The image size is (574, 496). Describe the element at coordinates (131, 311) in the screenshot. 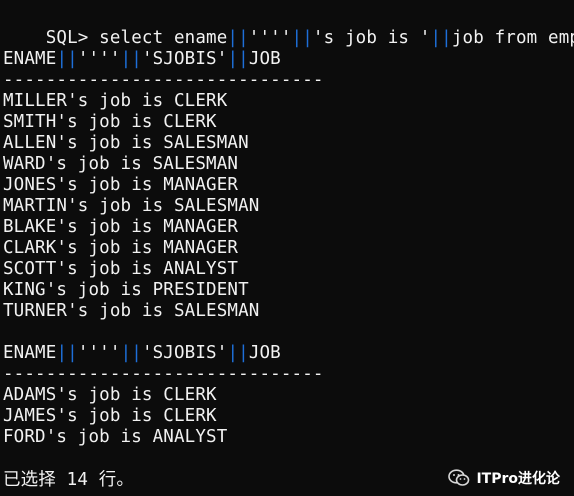

I see `result-row: TURNER's job is SALESMAN` at that location.